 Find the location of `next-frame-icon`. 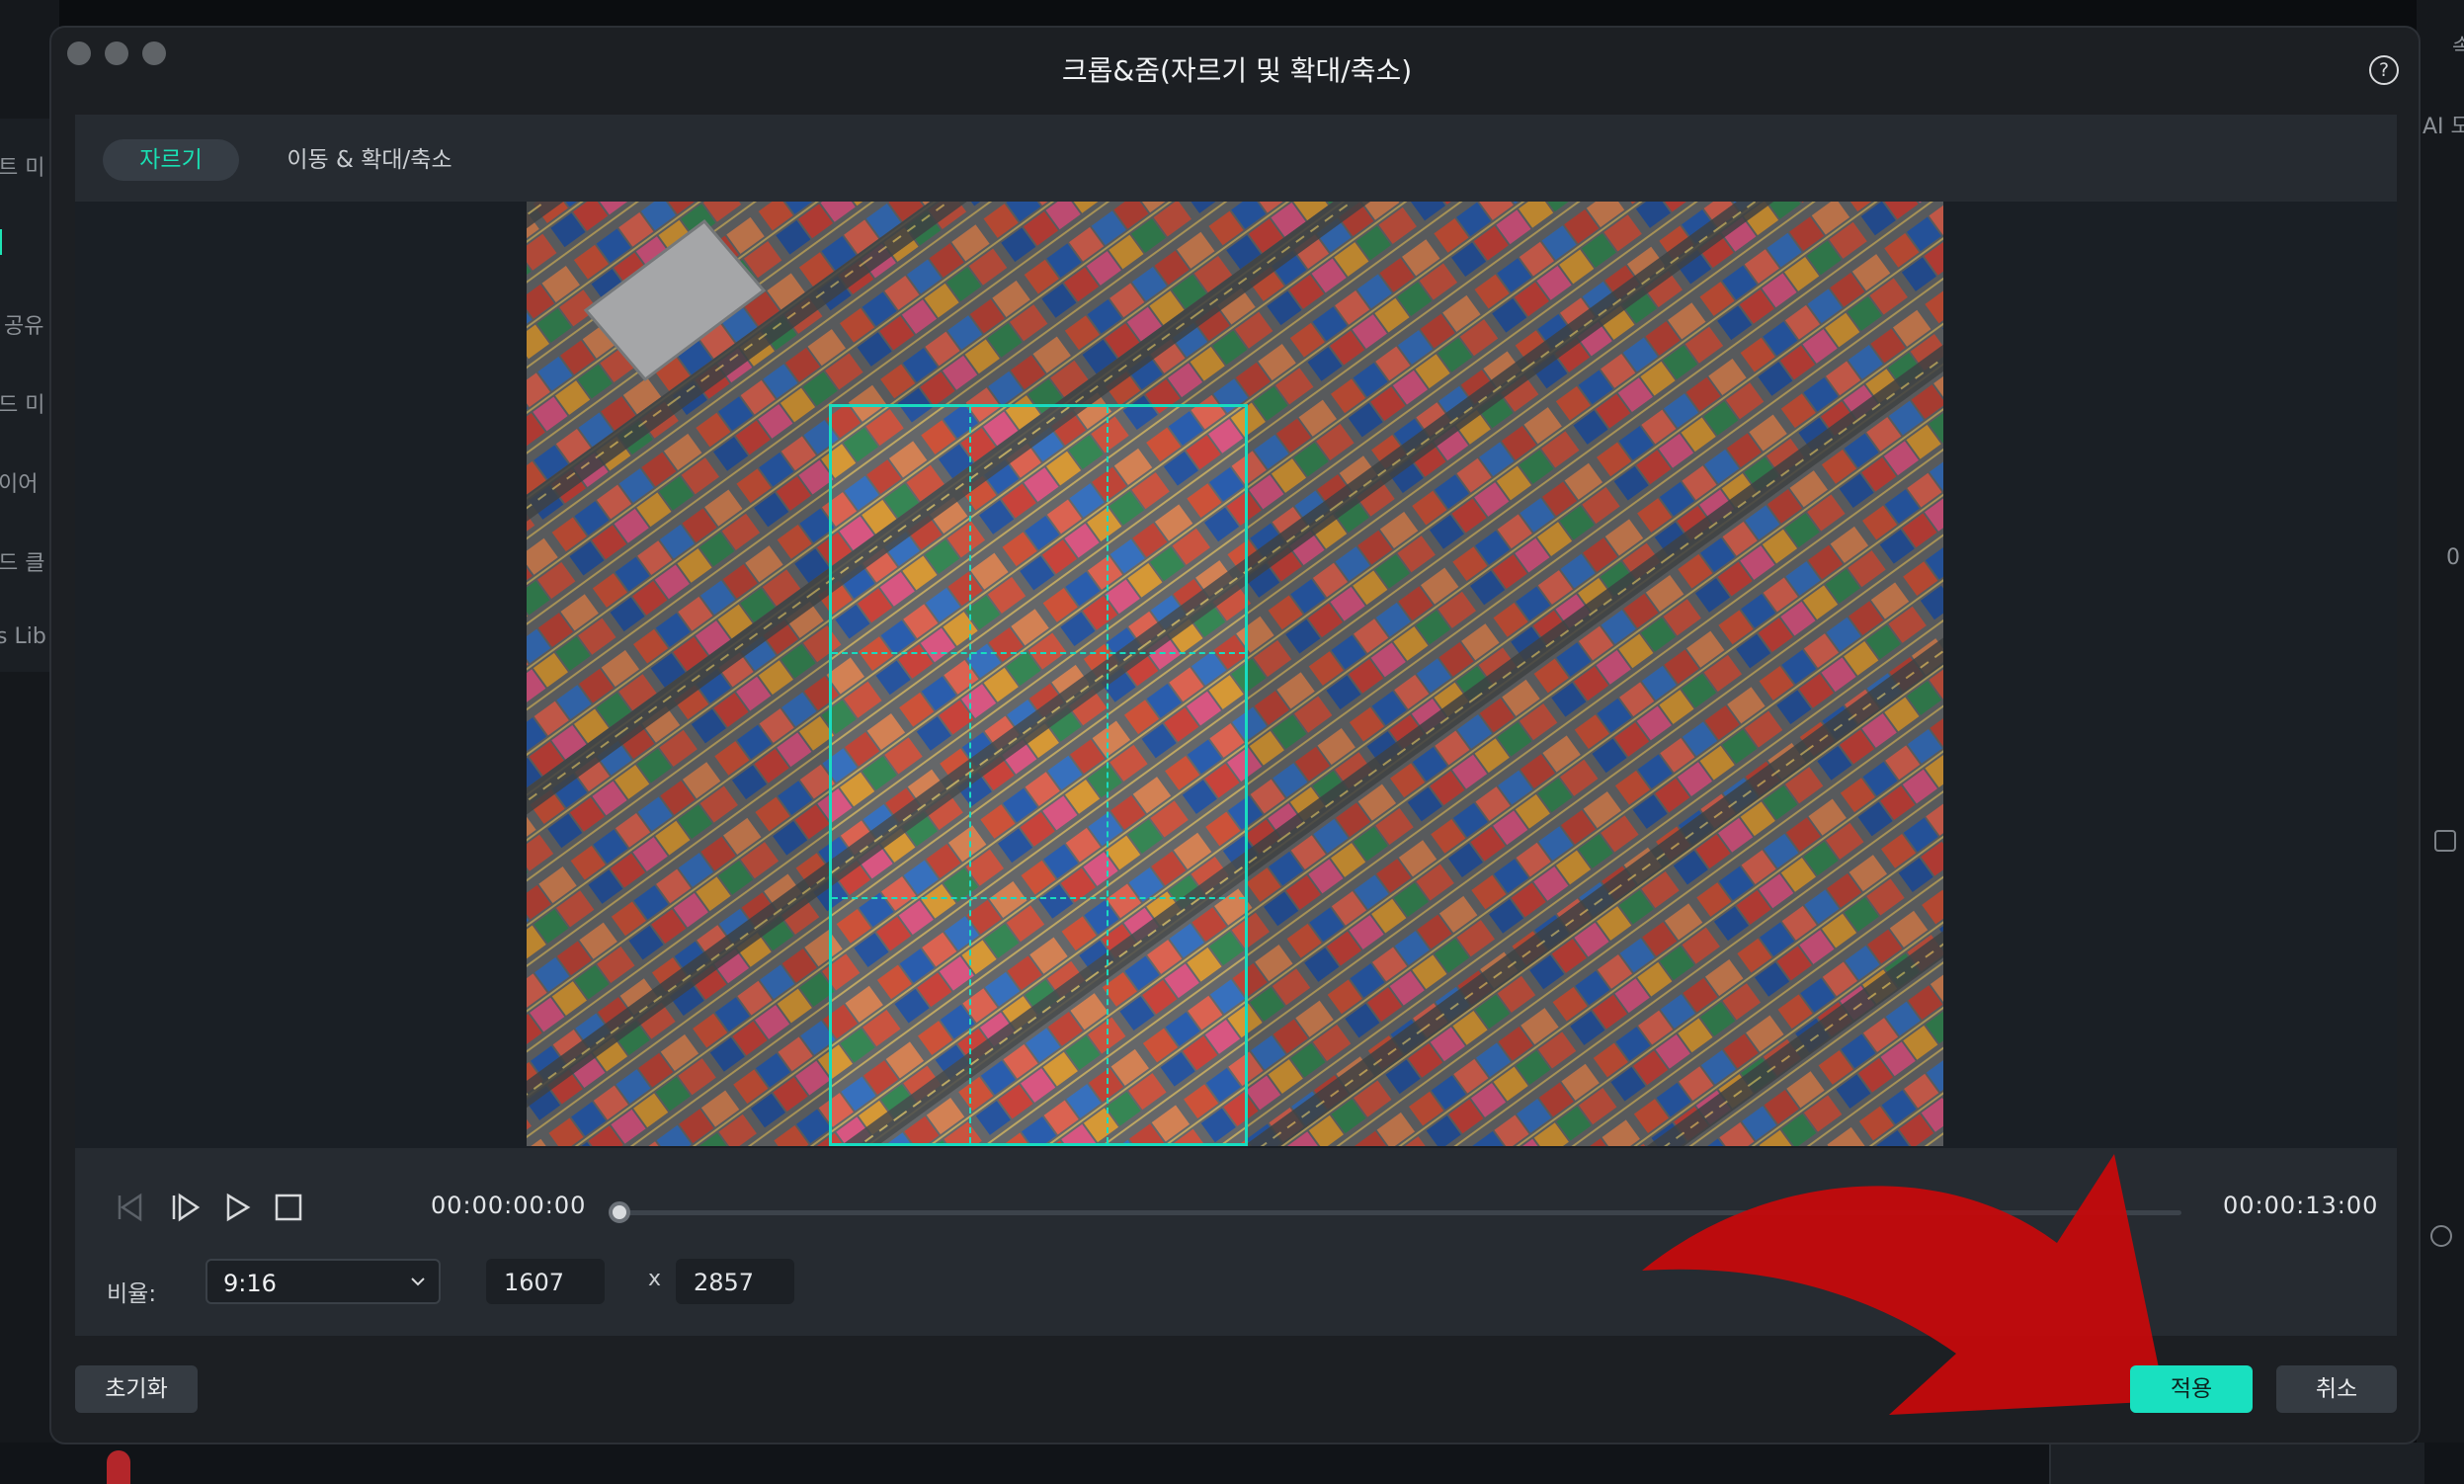

next-frame-icon is located at coordinates (185, 1207).